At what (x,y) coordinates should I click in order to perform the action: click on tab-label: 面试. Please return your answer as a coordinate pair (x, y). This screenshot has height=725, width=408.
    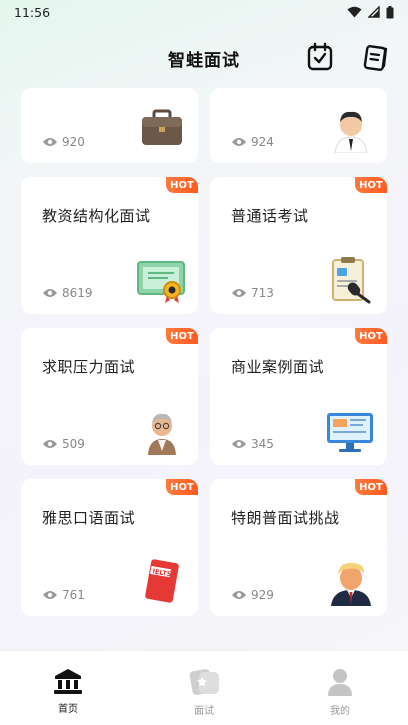
    Looking at the image, I should click on (204, 711).